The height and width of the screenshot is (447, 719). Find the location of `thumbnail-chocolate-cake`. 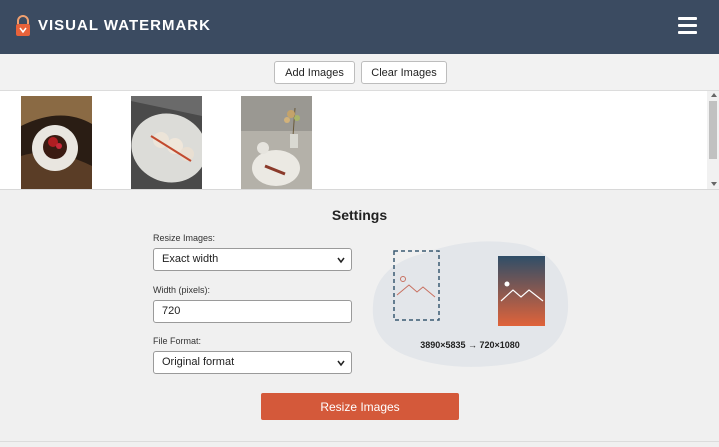

thumbnail-chocolate-cake is located at coordinates (56, 142).